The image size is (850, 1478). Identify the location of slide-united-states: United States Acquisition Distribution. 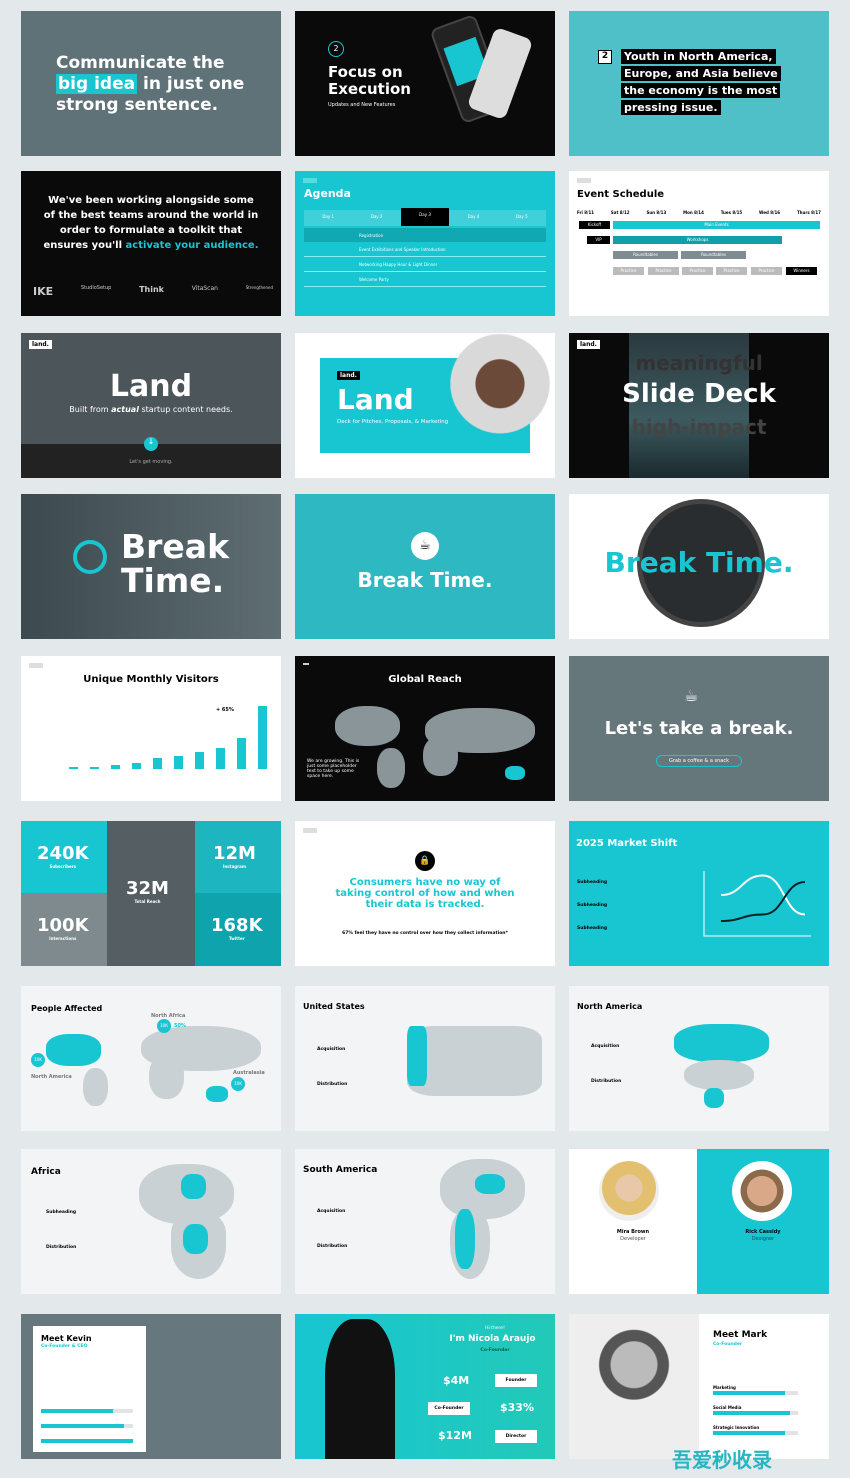
(425, 1058).